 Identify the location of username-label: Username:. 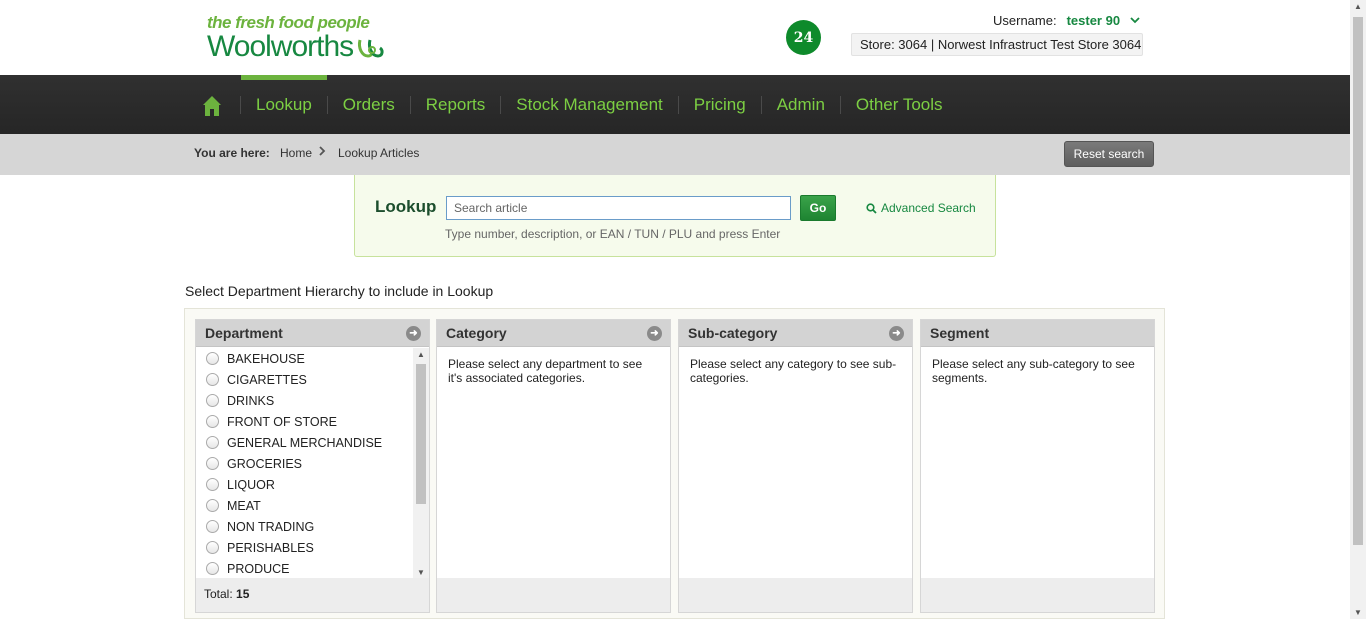
(1025, 20).